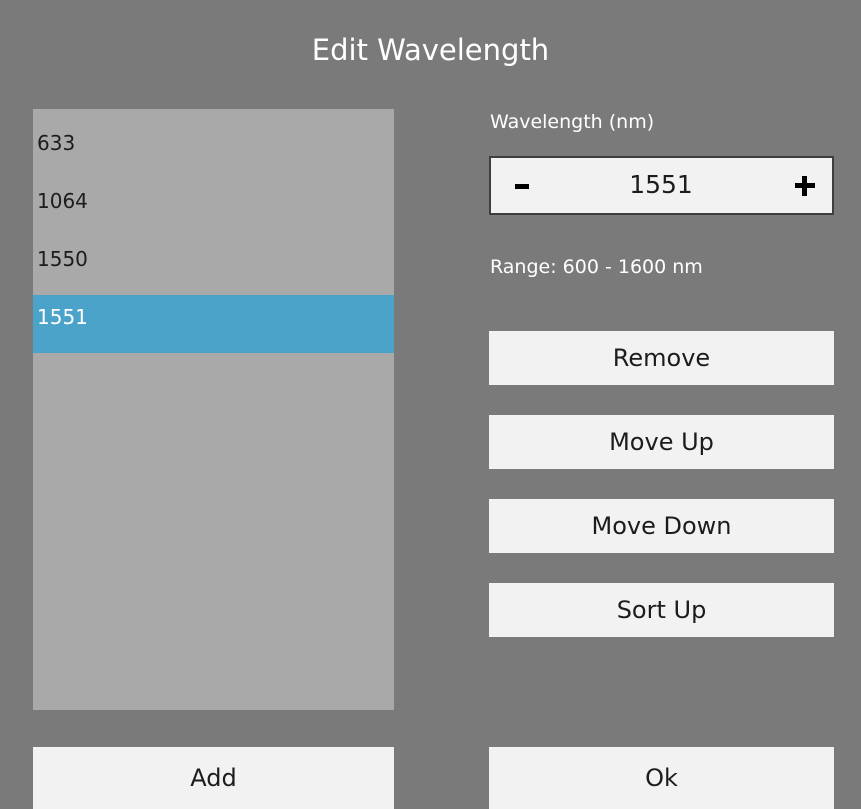  What do you see at coordinates (805, 186) in the screenshot?
I see `plus-icon` at bounding box center [805, 186].